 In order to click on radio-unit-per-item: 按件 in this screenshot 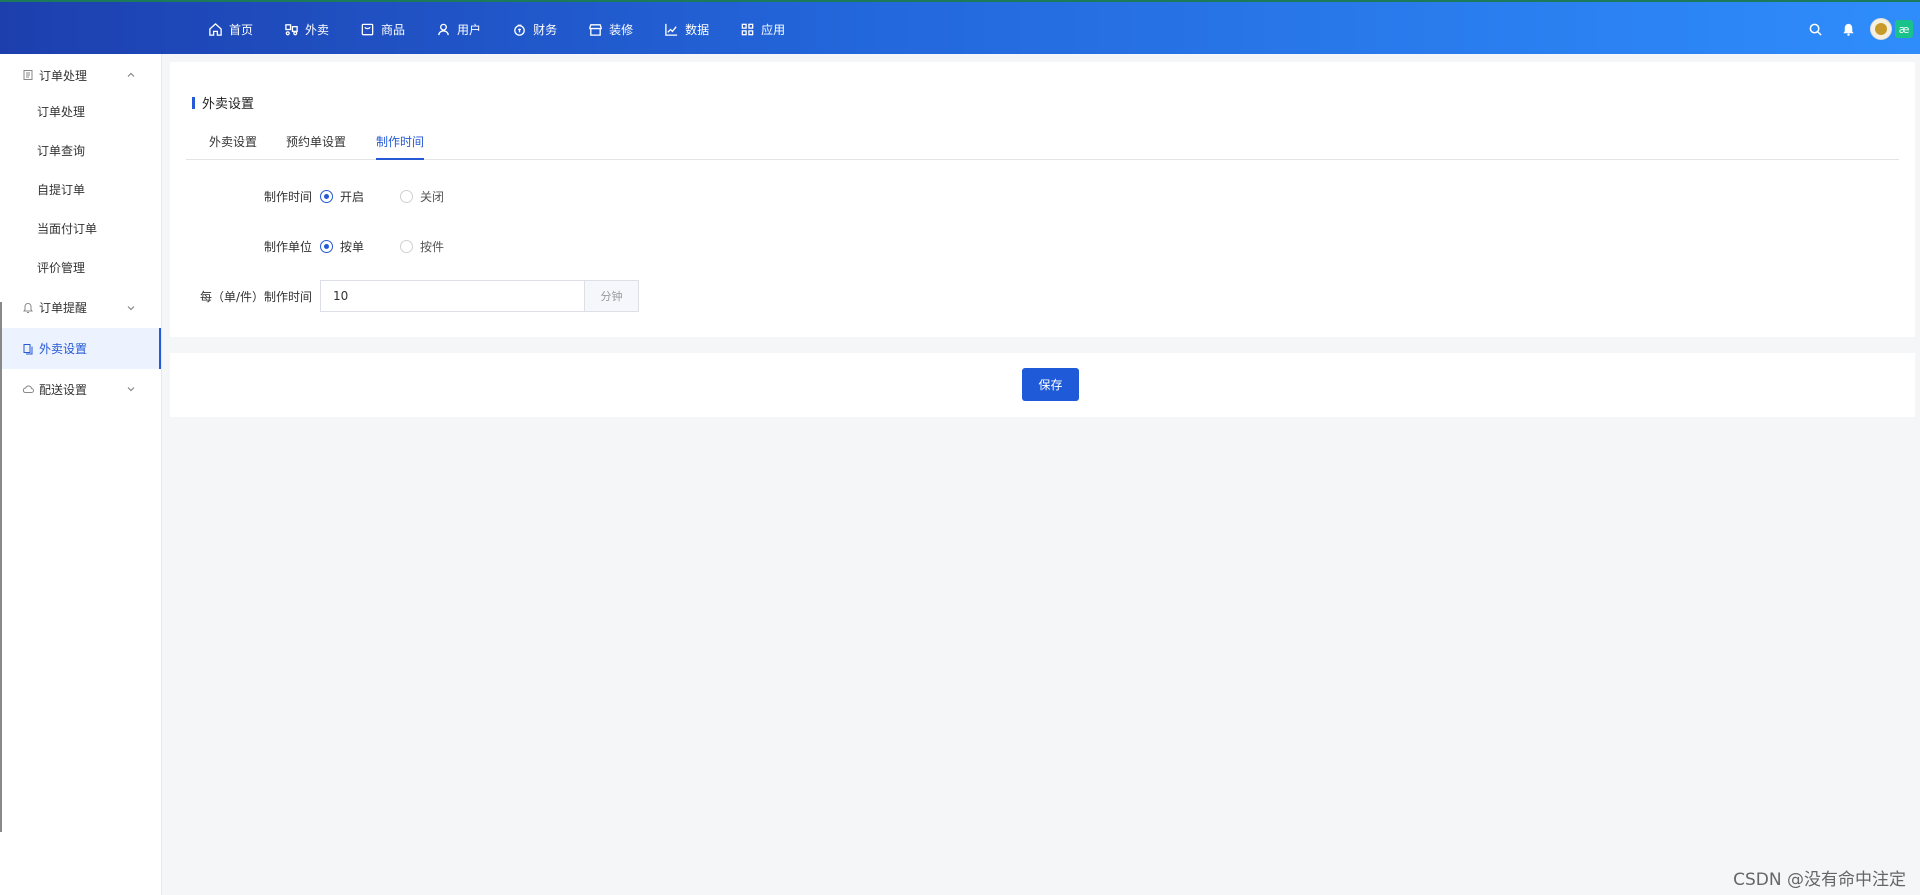, I will do `click(422, 246)`.